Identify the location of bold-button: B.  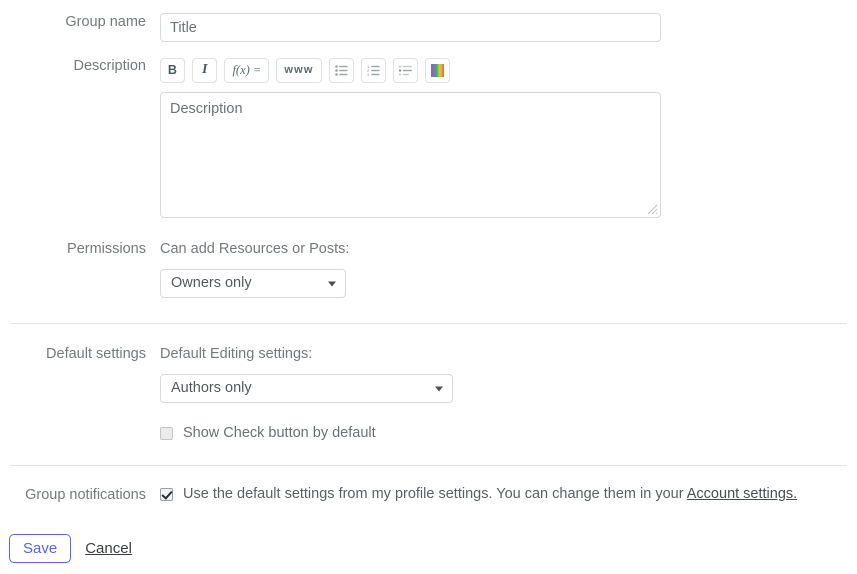
(172, 70).